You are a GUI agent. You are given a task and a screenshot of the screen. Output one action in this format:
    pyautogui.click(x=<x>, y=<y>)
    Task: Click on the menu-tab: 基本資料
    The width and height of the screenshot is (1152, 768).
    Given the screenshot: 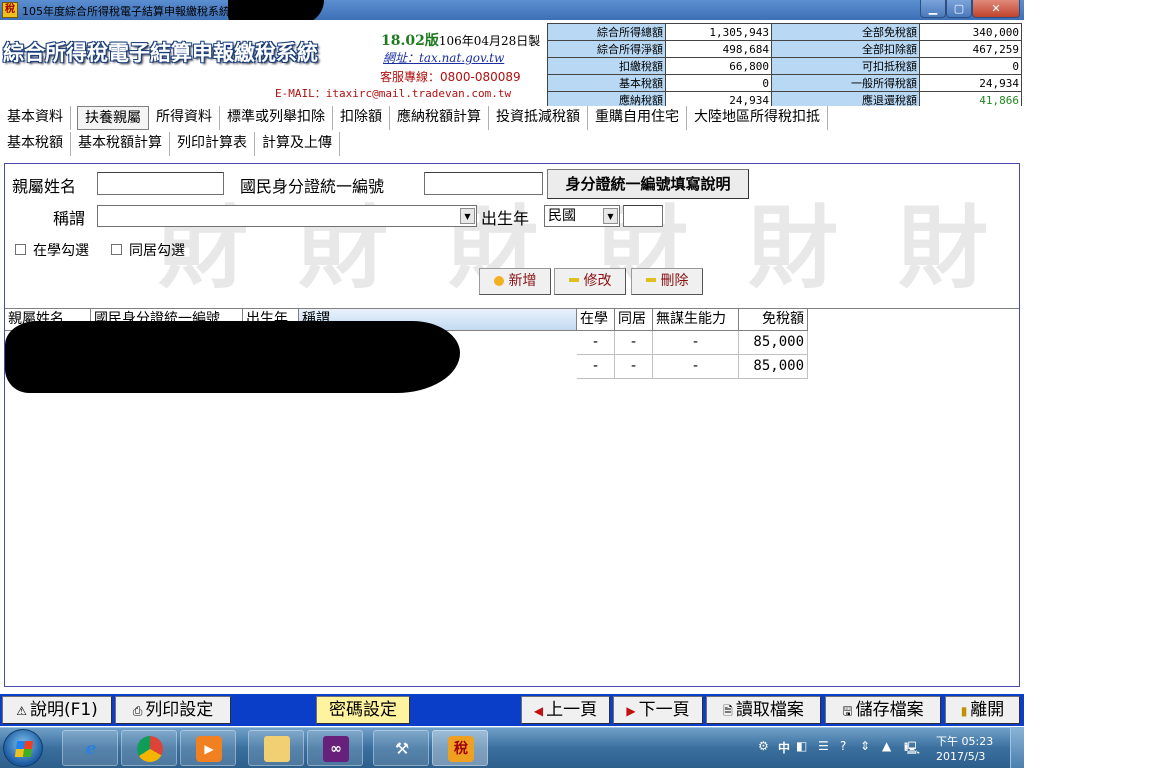 What is the action you would take?
    pyautogui.click(x=35, y=118)
    